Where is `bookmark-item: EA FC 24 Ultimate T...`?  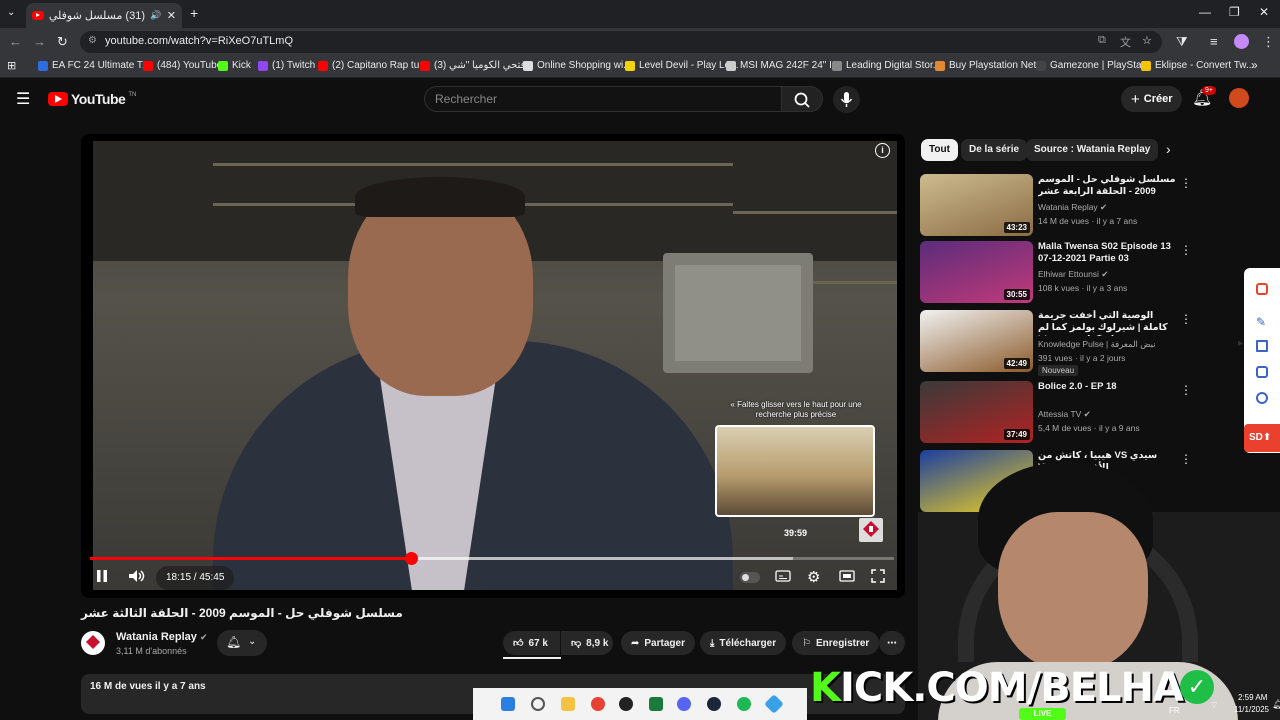 bookmark-item: EA FC 24 Ultimate T... is located at coordinates (94, 65).